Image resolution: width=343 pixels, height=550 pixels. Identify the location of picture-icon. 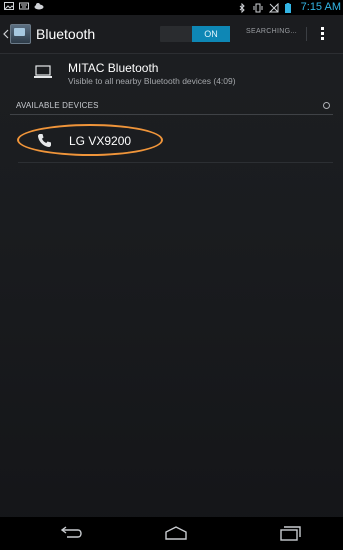
(9, 6).